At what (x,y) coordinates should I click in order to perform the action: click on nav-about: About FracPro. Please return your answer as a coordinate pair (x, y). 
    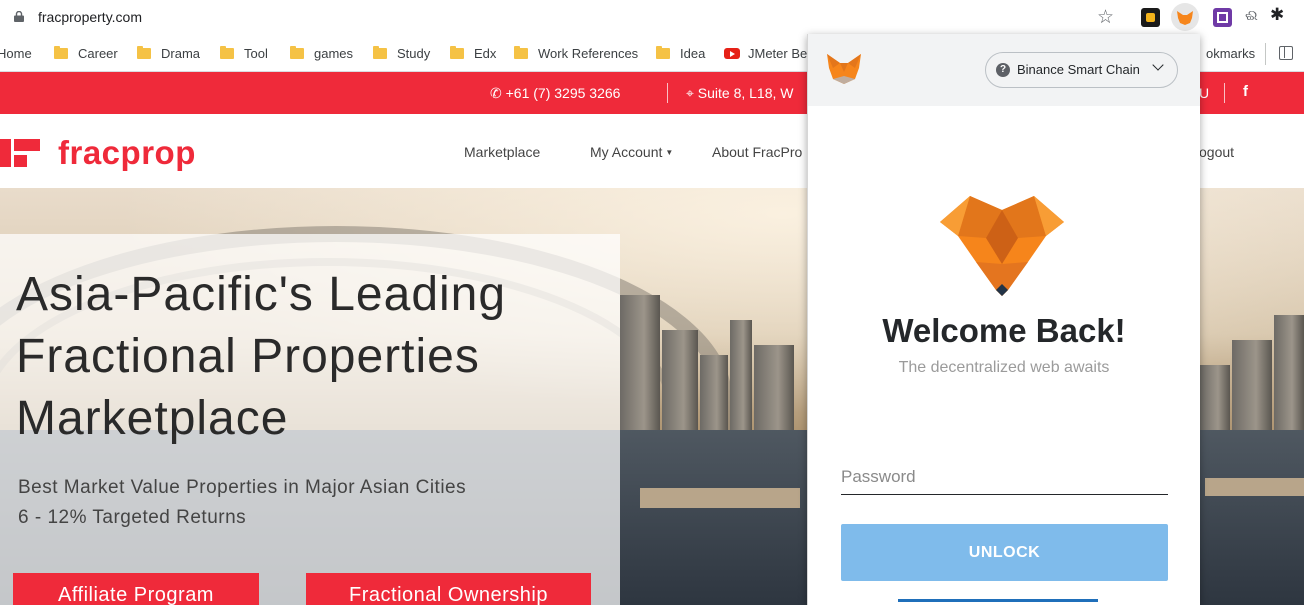
    Looking at the image, I should click on (757, 152).